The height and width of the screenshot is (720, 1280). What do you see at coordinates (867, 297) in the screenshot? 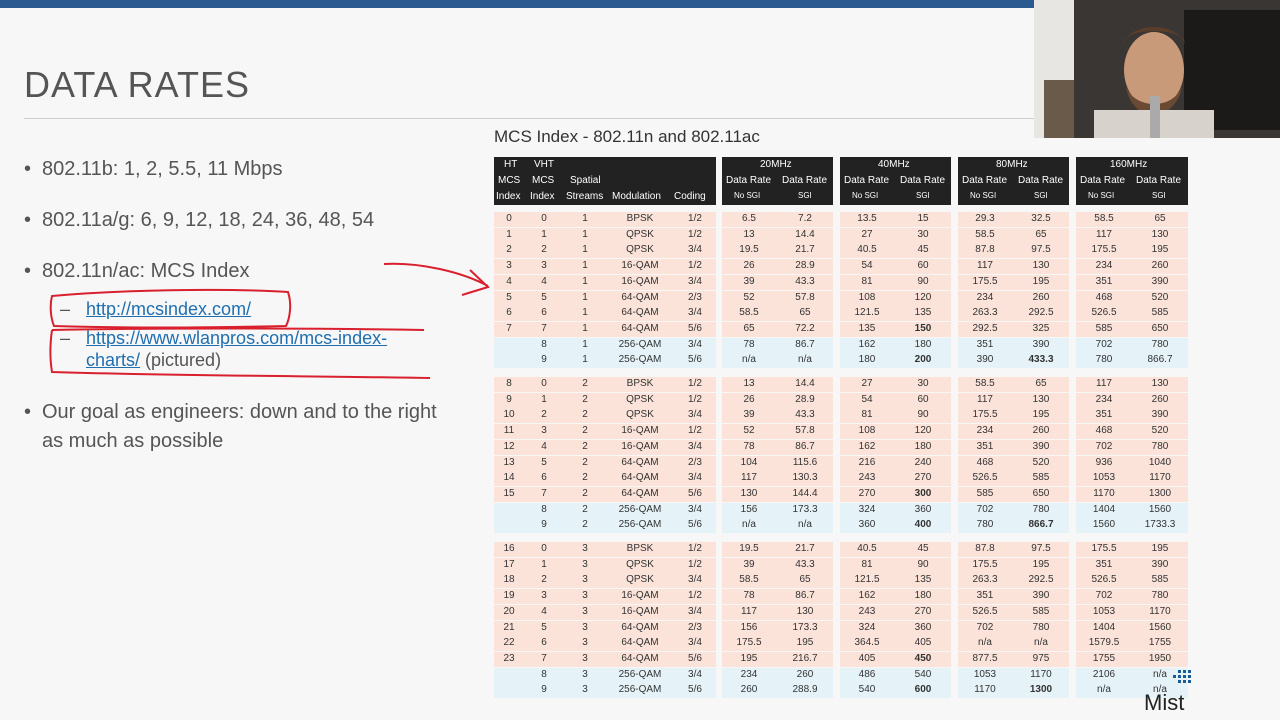
I see `table-cell: 108` at bounding box center [867, 297].